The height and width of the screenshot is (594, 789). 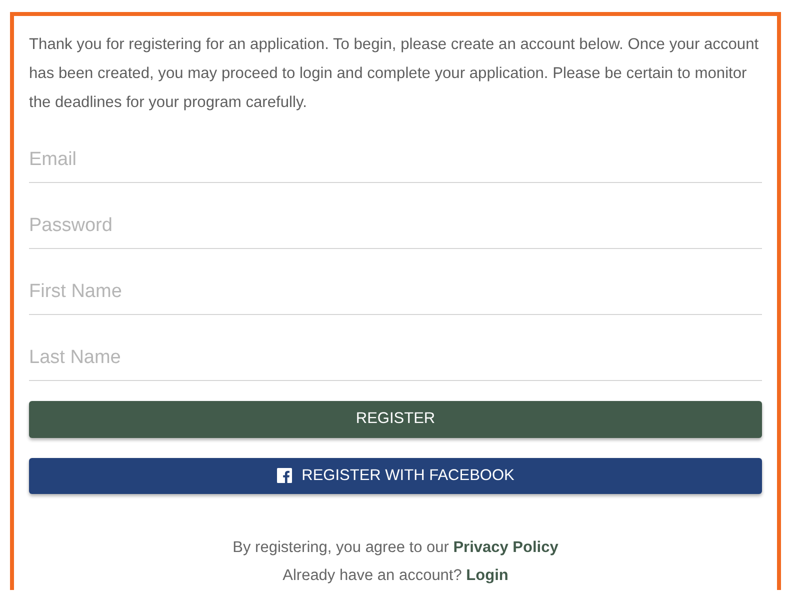 I want to click on input-field: Last Name, so click(x=395, y=348).